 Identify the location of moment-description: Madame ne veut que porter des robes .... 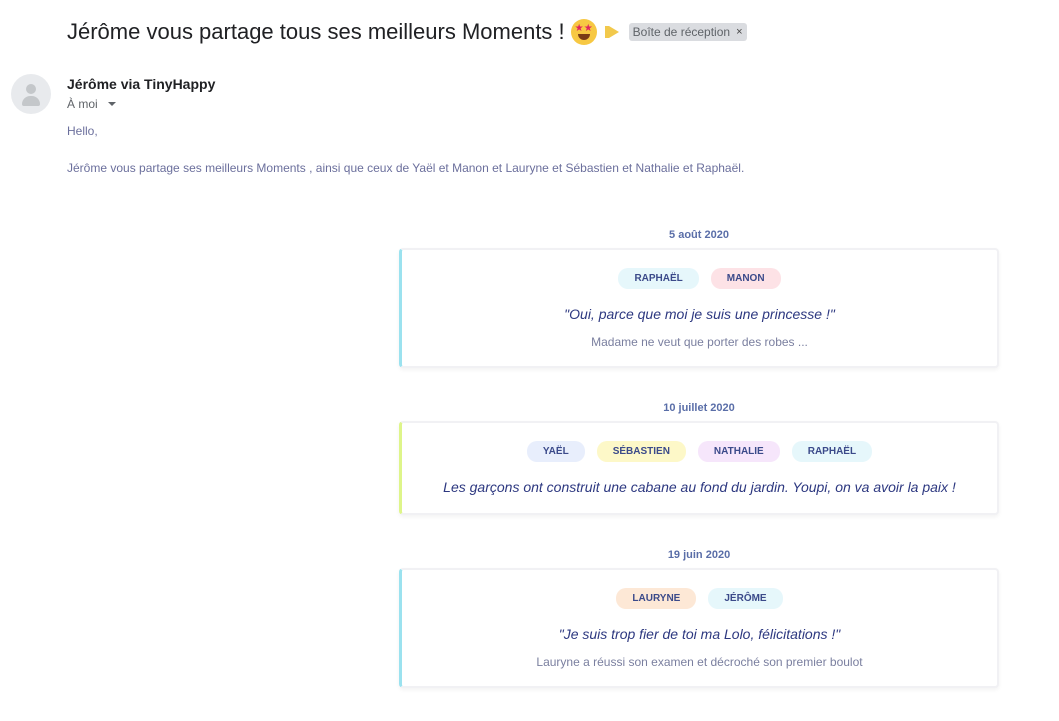
(699, 342).